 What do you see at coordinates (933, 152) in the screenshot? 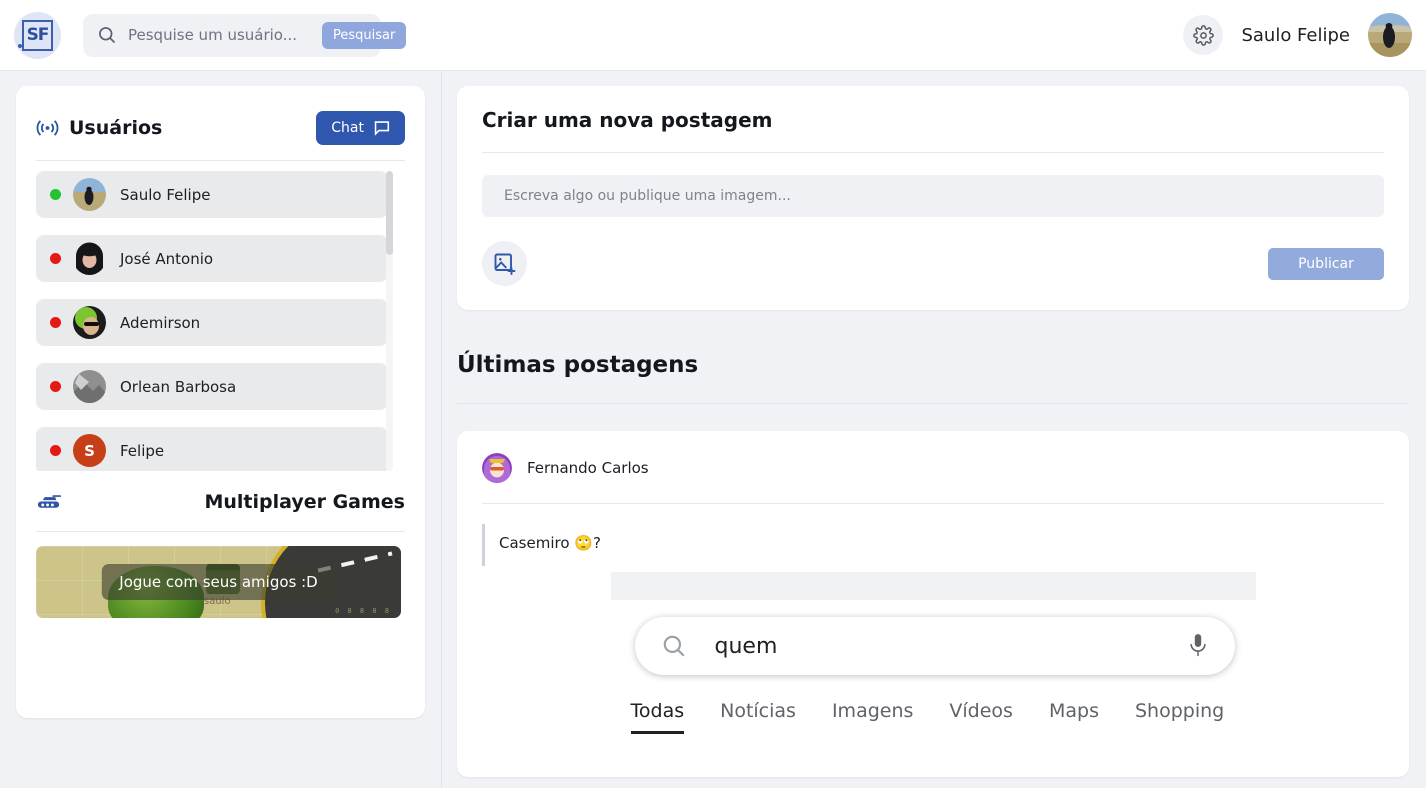
I see `compose-divider` at bounding box center [933, 152].